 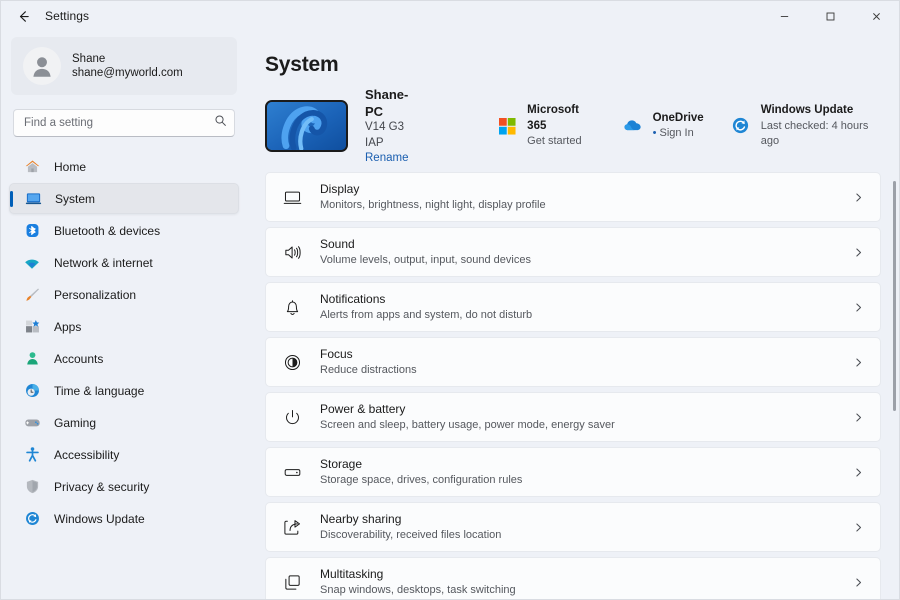 I want to click on row-subtitle: Reduce distractions, so click(x=368, y=369).